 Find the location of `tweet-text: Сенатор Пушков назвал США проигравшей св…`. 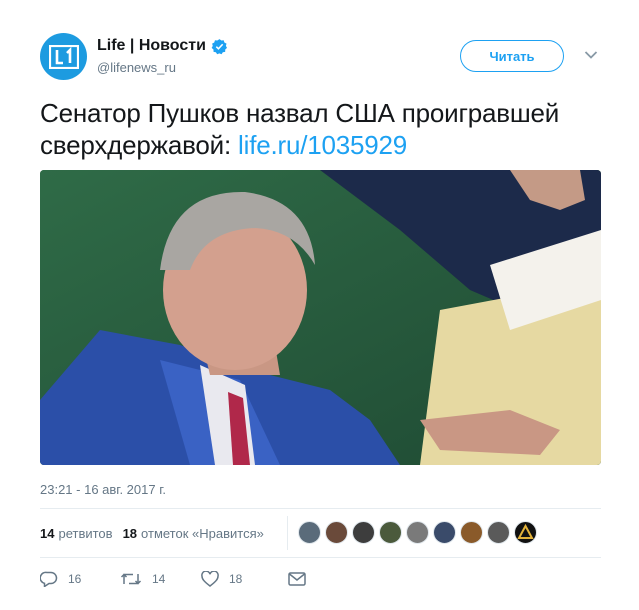

tweet-text: Сенатор Пушков назвал США проигравшей св… is located at coordinates (325, 129).